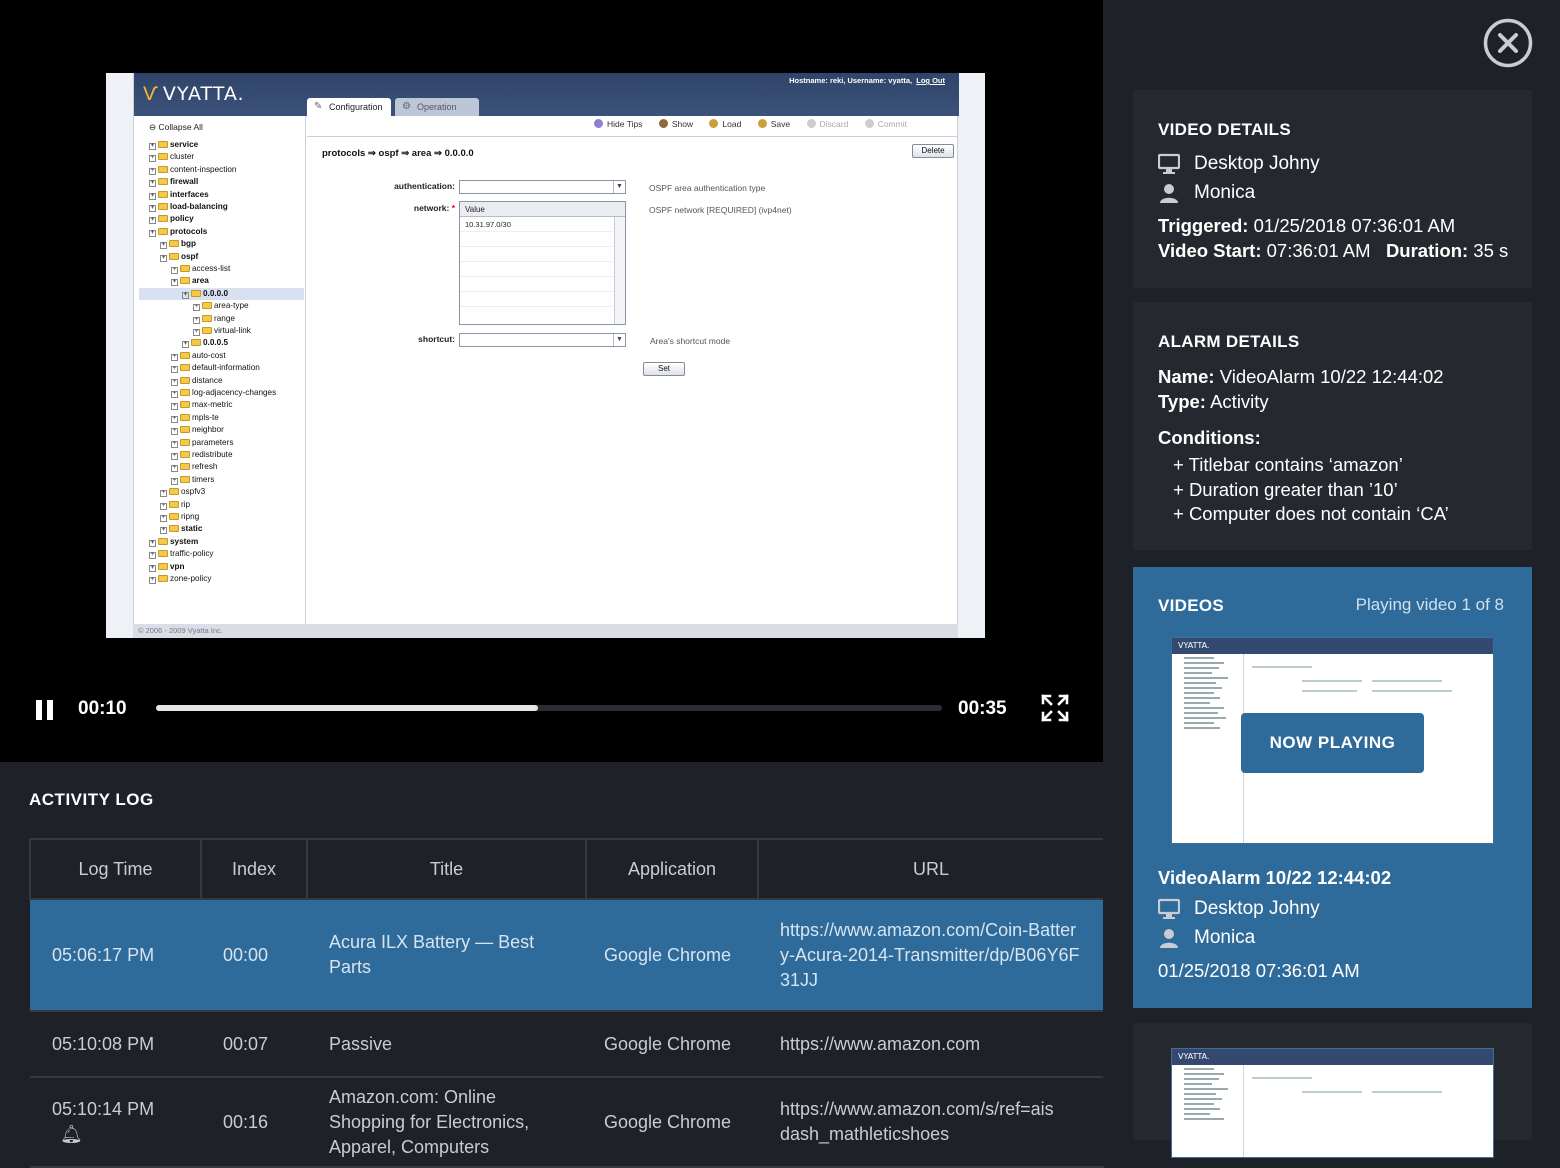 The image size is (1560, 1168). I want to click on video-card-next: VYATTA., so click(1332, 1090).